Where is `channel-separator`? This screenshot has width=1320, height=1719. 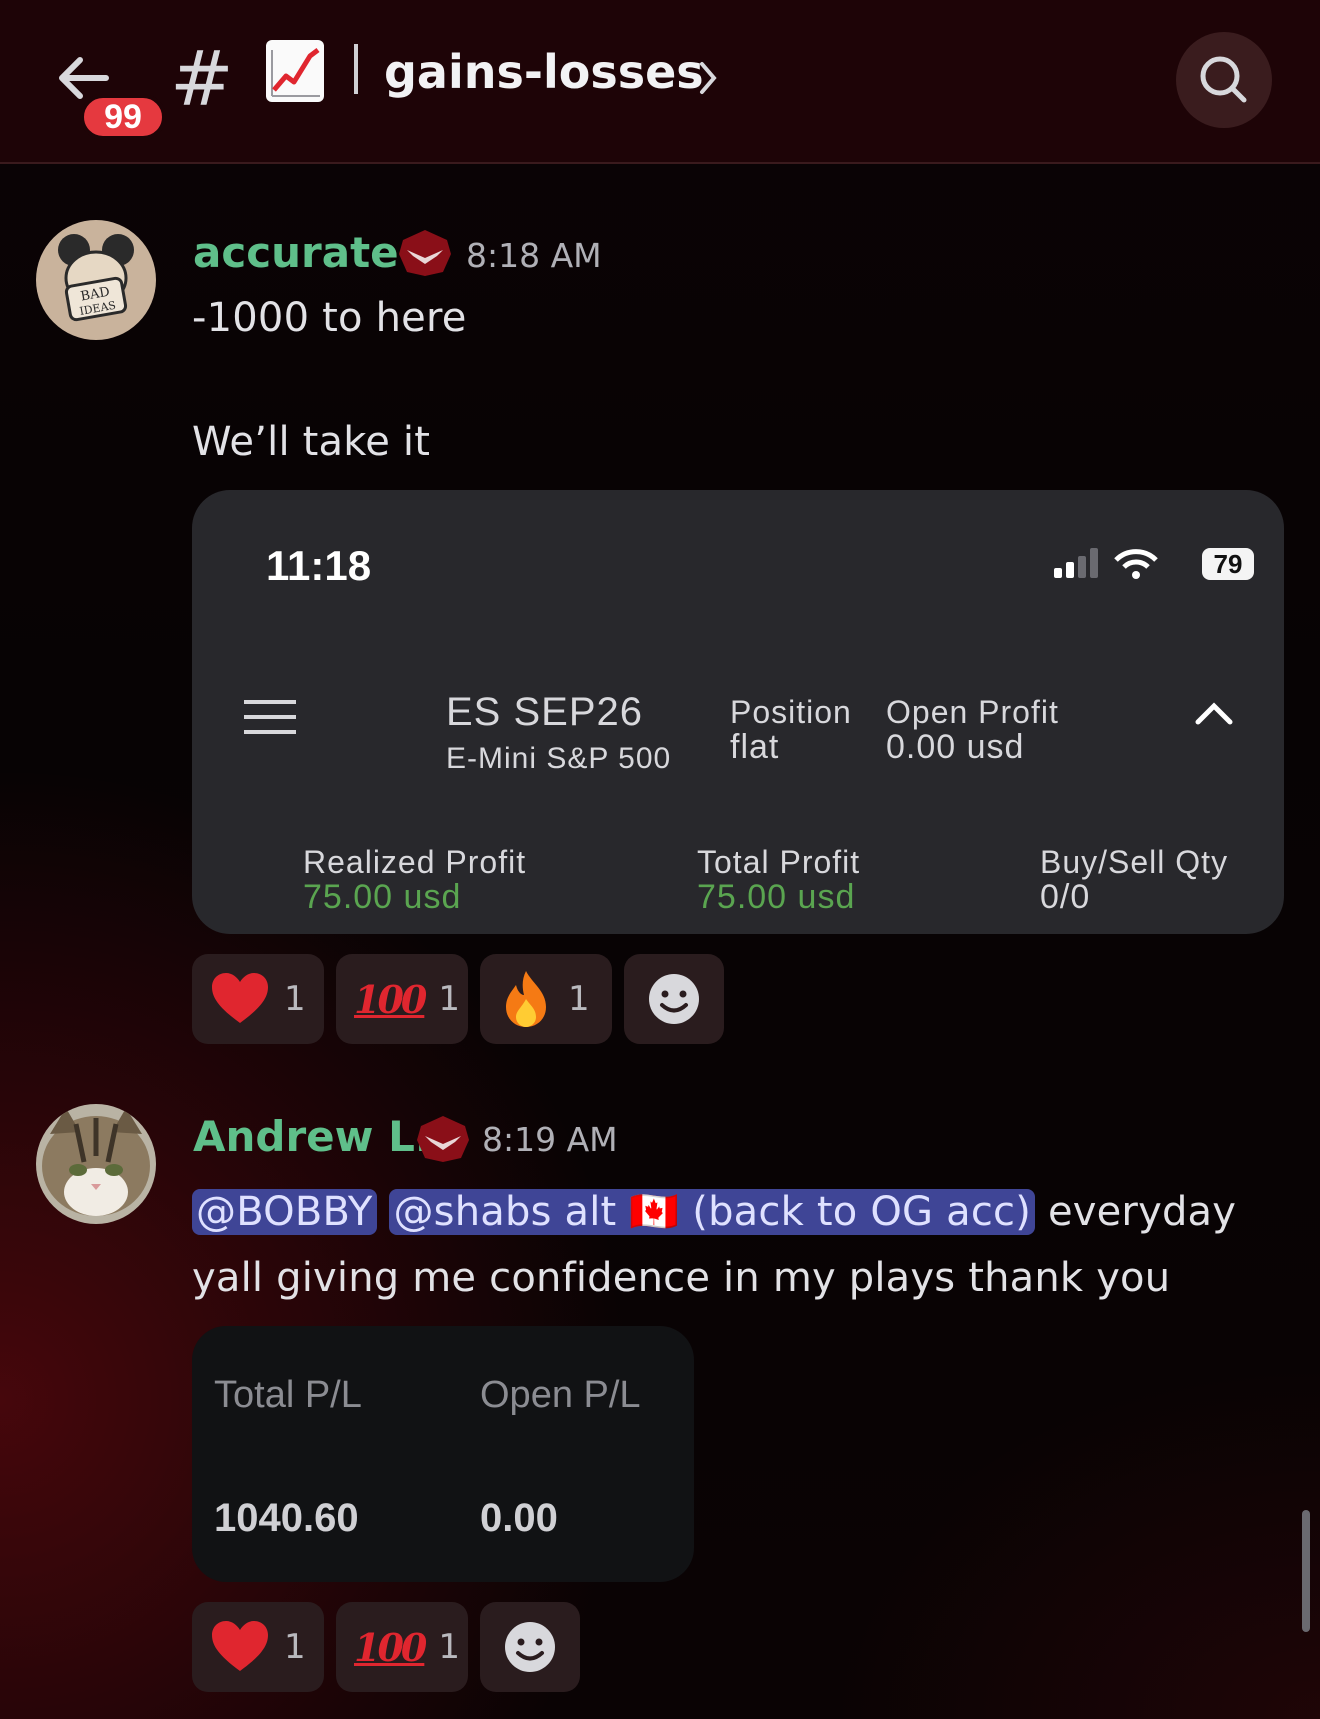
channel-separator is located at coordinates (356, 69).